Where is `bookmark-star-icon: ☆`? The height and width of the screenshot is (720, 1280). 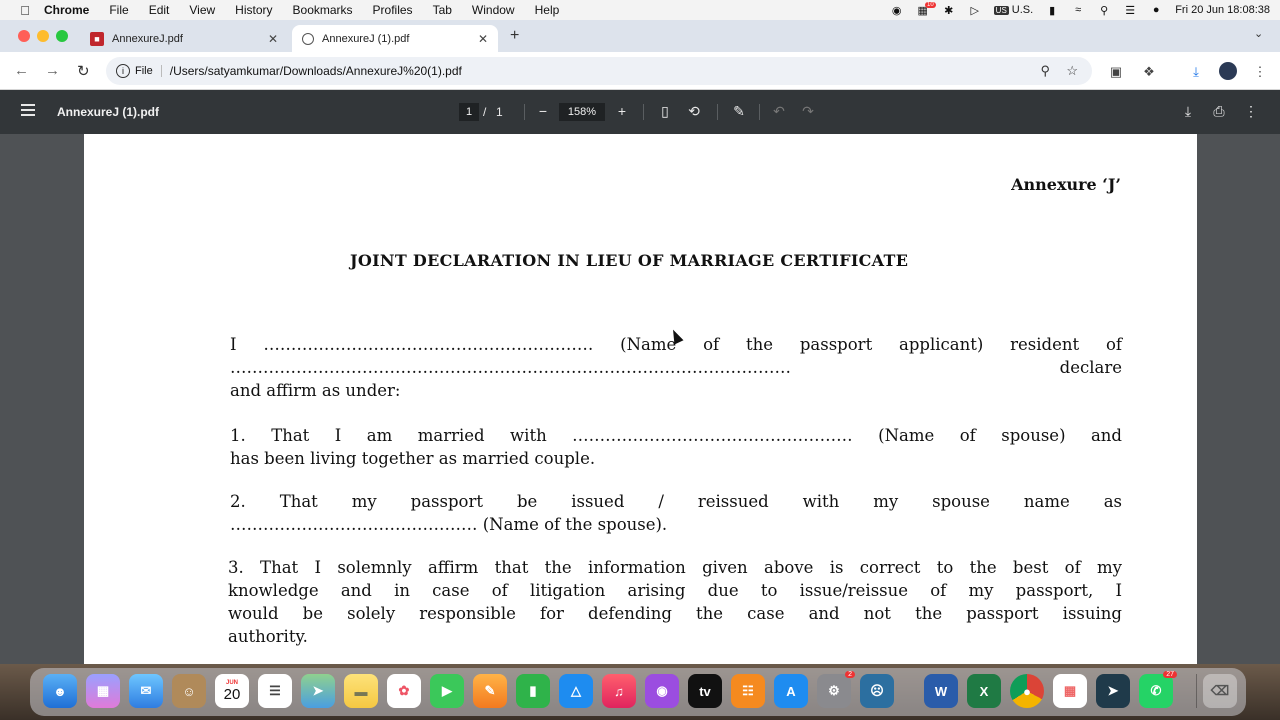 bookmark-star-icon: ☆ is located at coordinates (1072, 71).